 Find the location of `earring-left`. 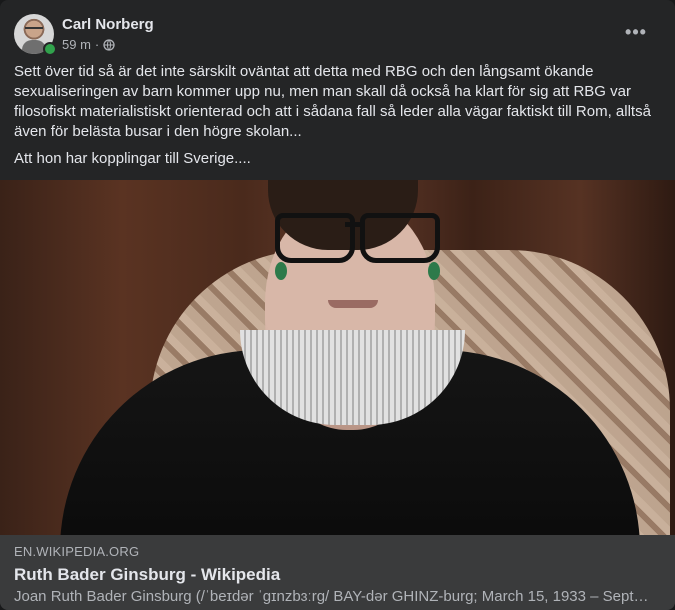

earring-left is located at coordinates (281, 271).